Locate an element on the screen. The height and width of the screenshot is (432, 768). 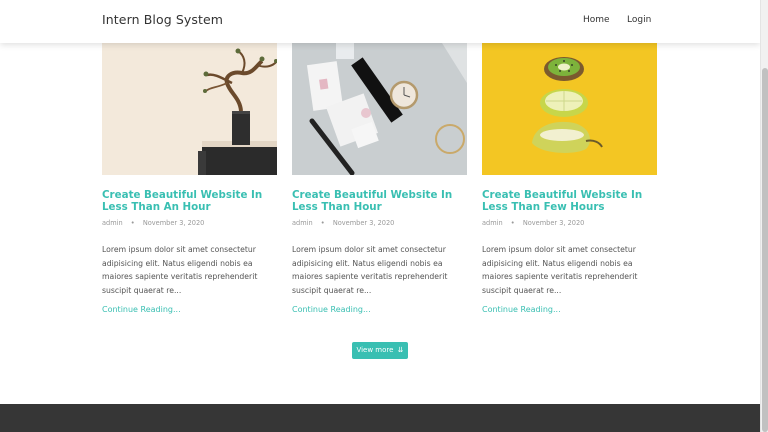
view-more-button: View more ⇊ is located at coordinates (380, 350).